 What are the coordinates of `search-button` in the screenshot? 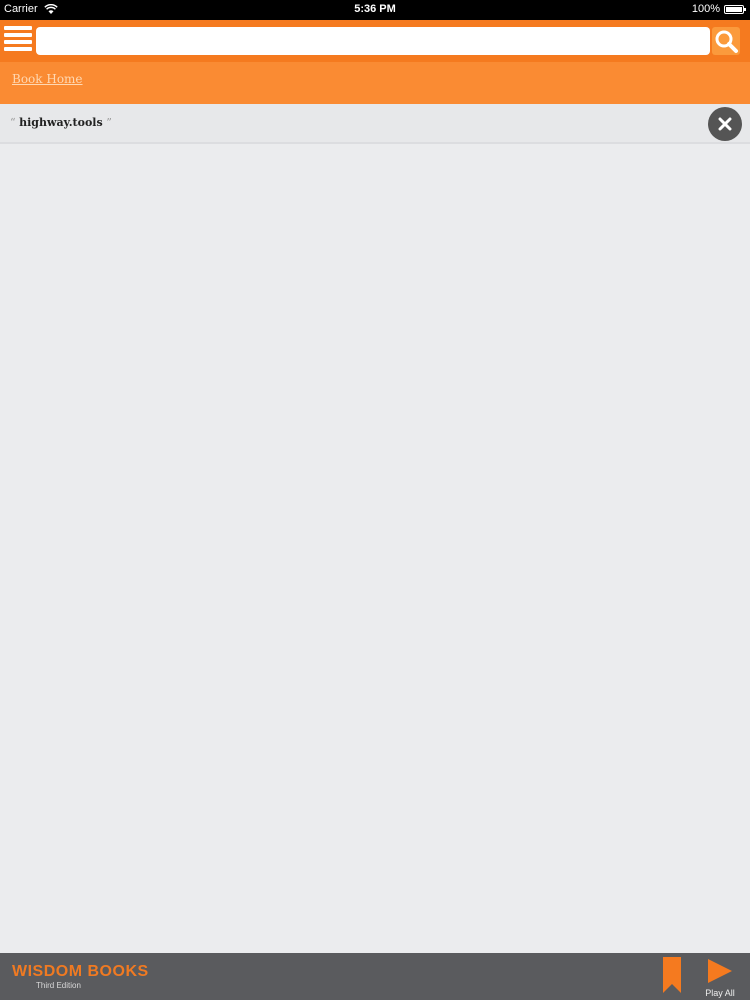 It's located at (726, 41).